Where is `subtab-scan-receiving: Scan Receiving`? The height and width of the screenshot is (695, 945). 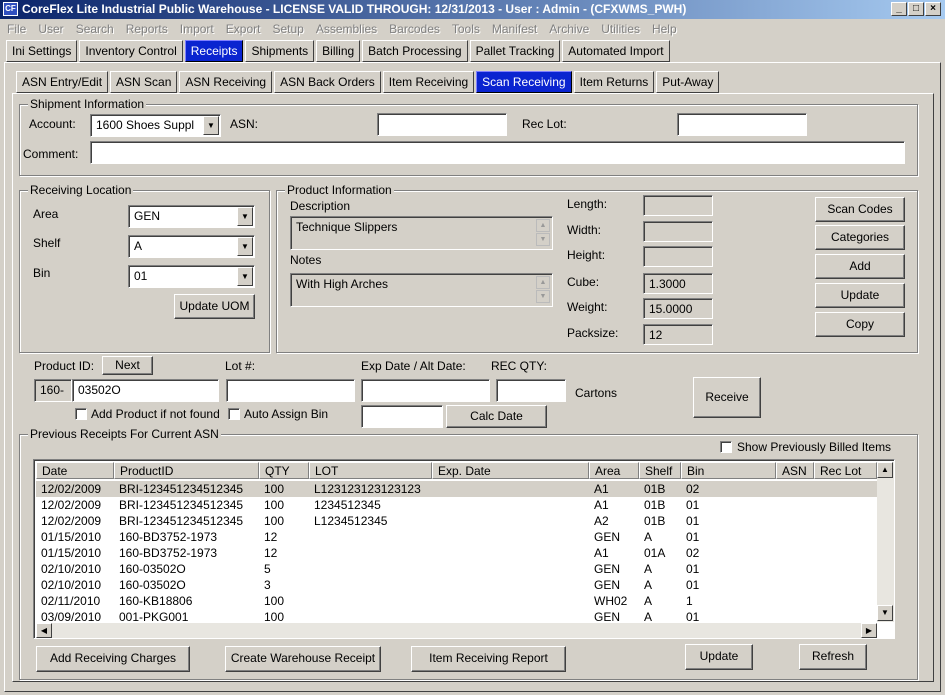
subtab-scan-receiving: Scan Receiving is located at coordinates (524, 82).